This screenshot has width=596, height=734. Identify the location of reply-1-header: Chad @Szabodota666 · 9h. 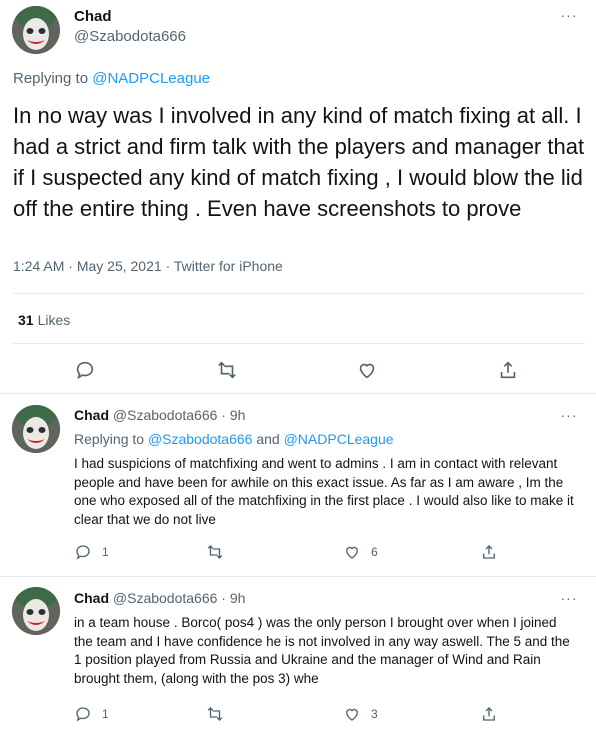
(160, 415).